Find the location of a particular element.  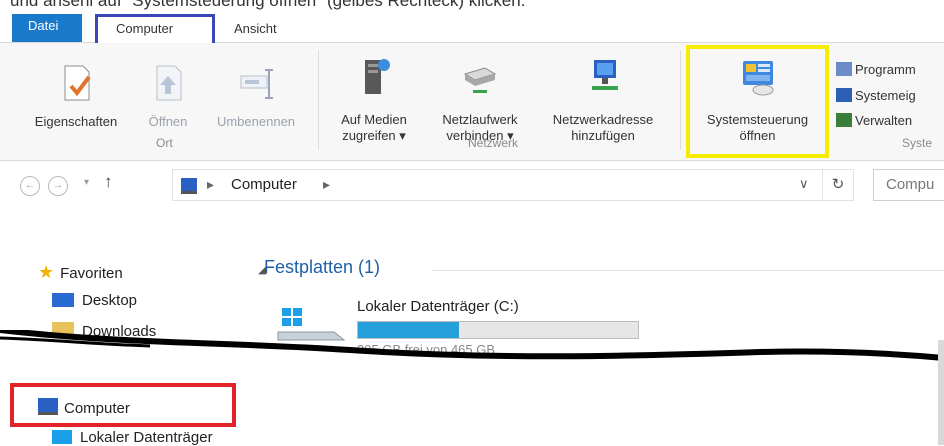

local-disk-icon is located at coordinates (62, 437).